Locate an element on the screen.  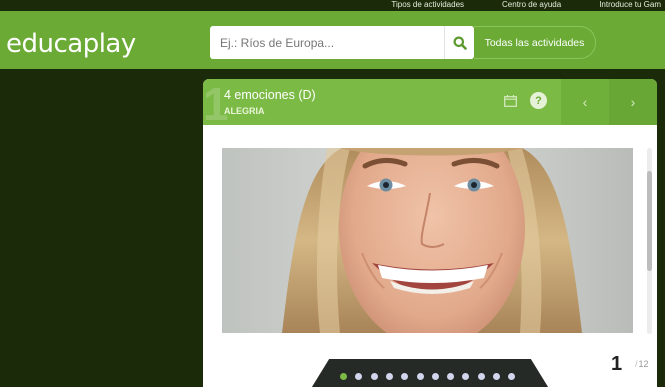
search-button is located at coordinates (459, 42).